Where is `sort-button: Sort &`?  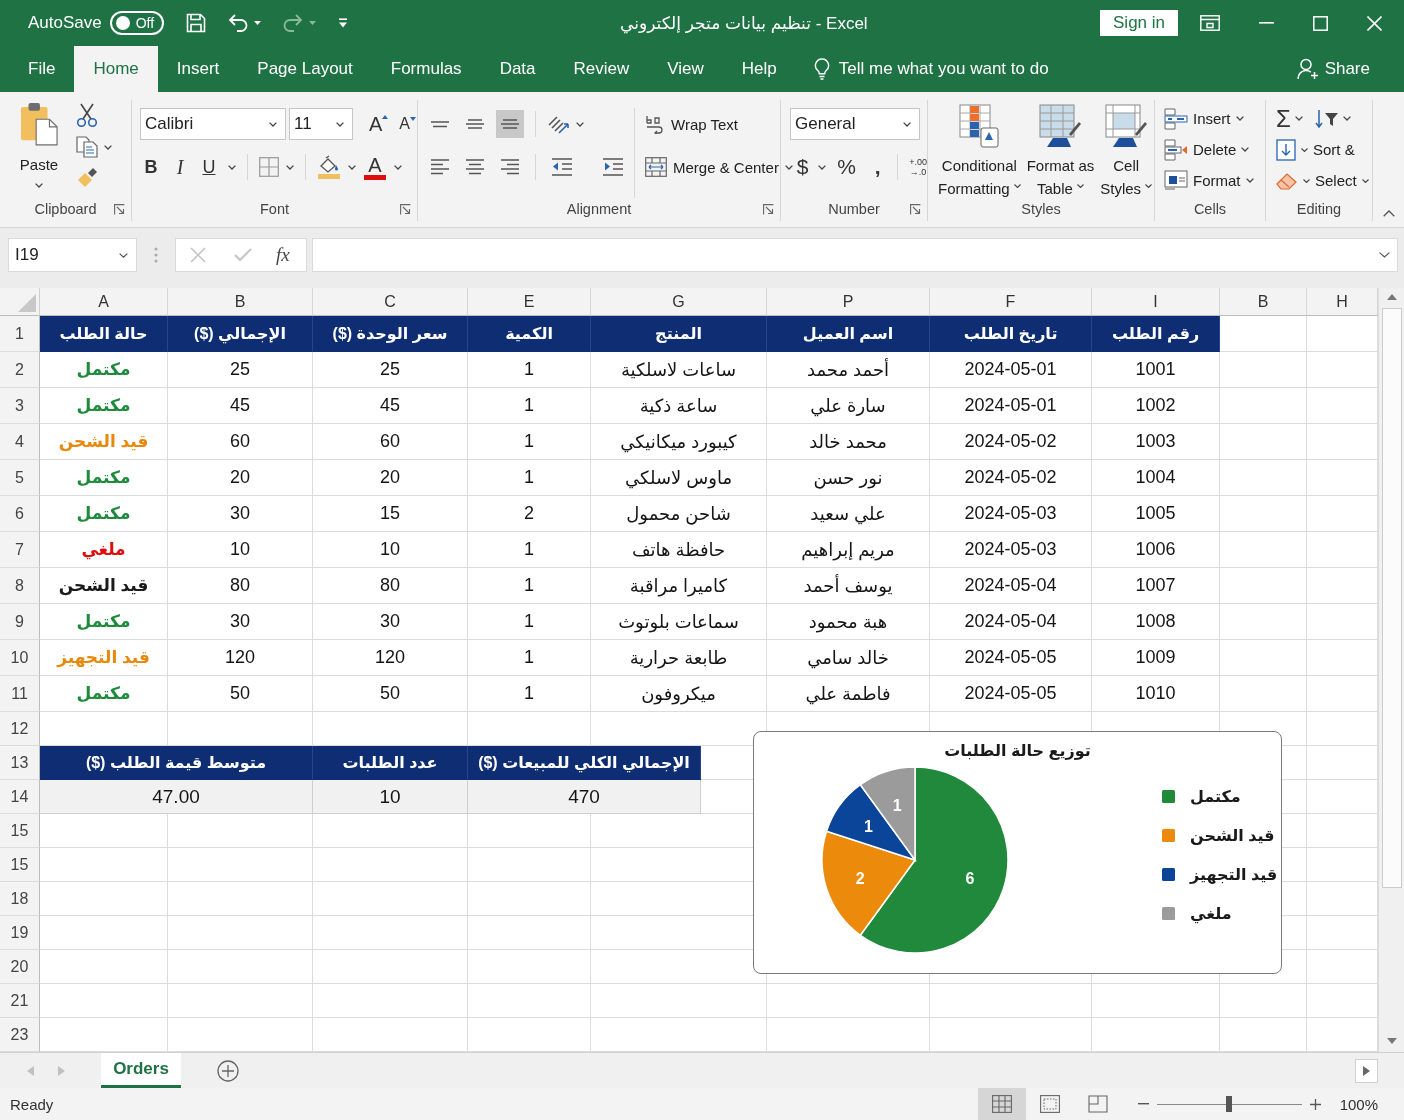 sort-button: Sort & is located at coordinates (1324, 149).